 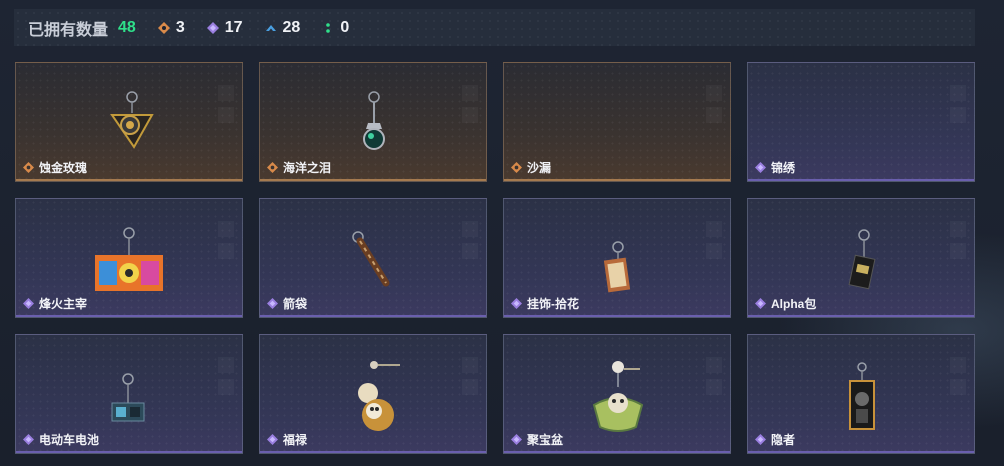 What do you see at coordinates (68, 30) in the screenshot?
I see `owned-label: 已拥有数量` at bounding box center [68, 30].